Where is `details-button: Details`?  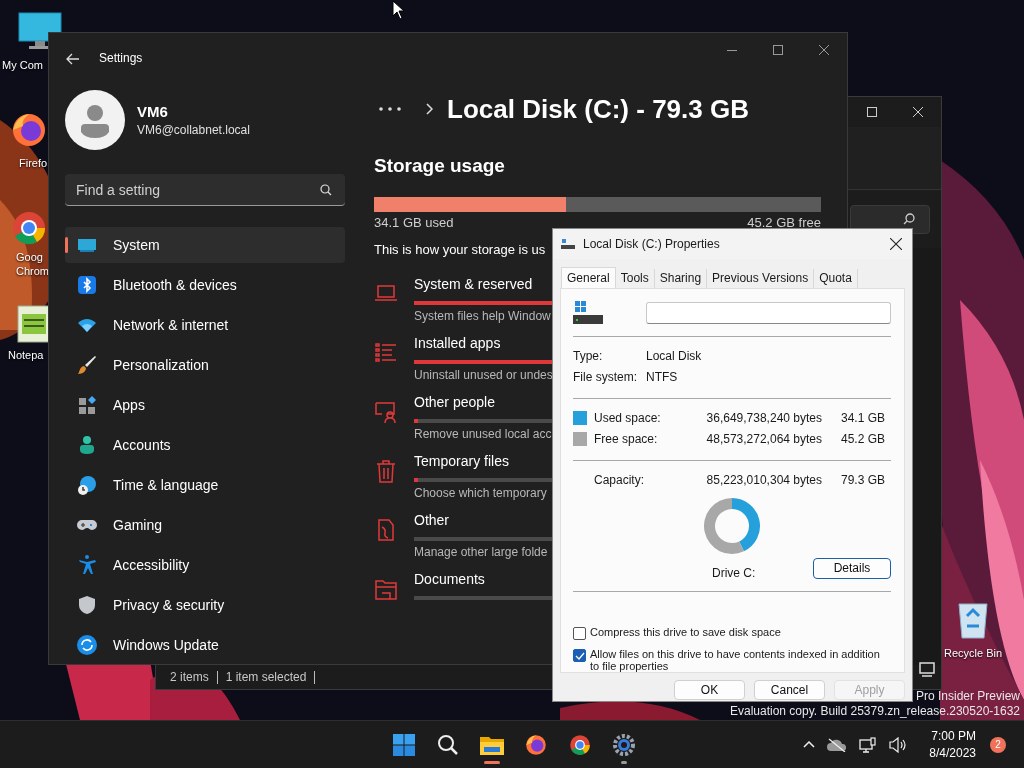 details-button: Details is located at coordinates (852, 568).